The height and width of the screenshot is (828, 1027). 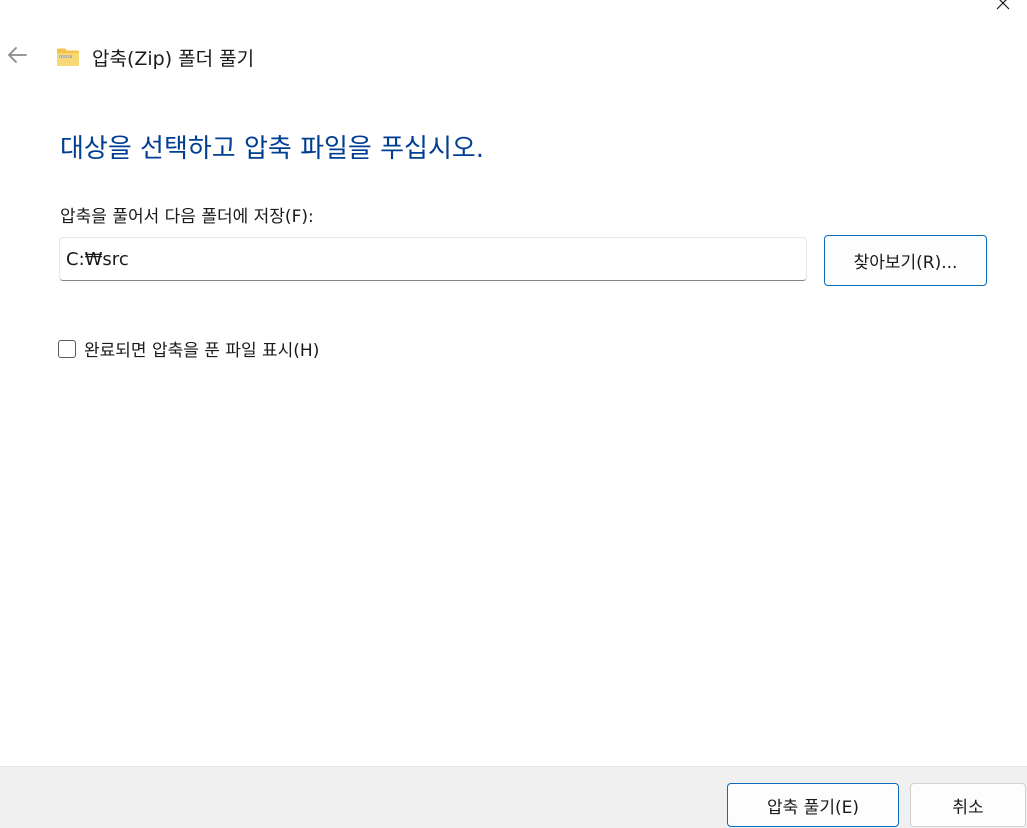 What do you see at coordinates (202, 351) in the screenshot?
I see `show-files-label: 완료되면 압축을 푼 파일 표시(H)` at bounding box center [202, 351].